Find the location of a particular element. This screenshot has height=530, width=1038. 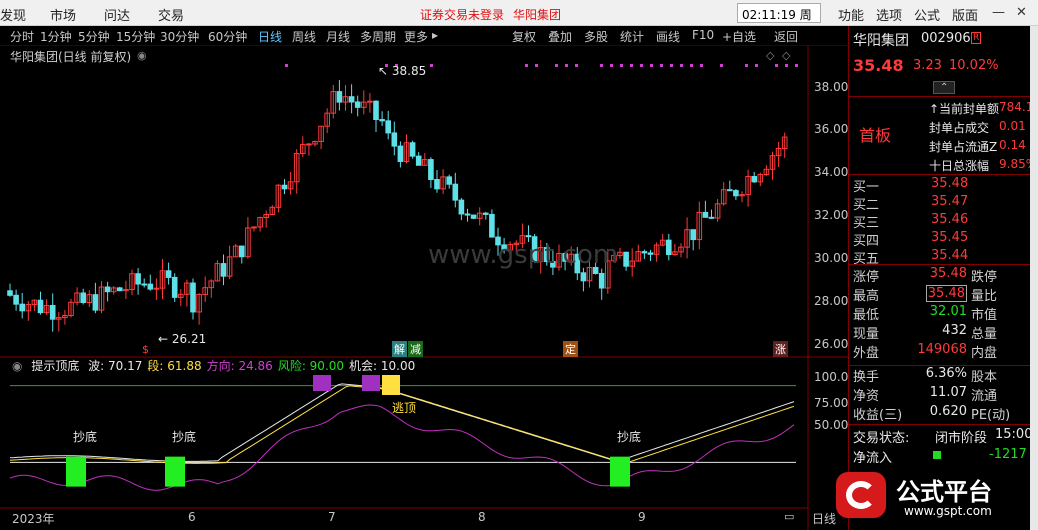

indicator-name: 提示顶底 is located at coordinates (55, 366).